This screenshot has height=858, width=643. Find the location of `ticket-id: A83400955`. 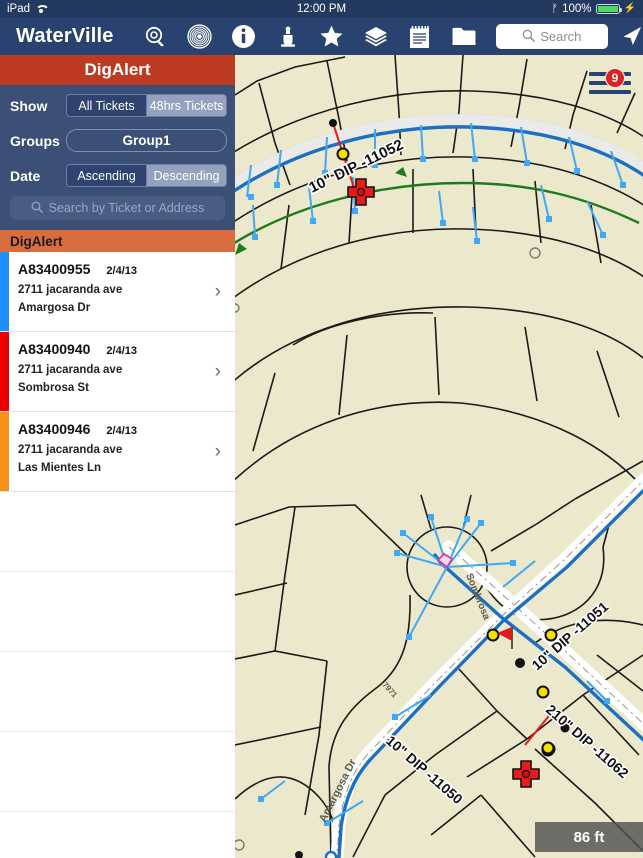

ticket-id: A83400955 is located at coordinates (54, 269).